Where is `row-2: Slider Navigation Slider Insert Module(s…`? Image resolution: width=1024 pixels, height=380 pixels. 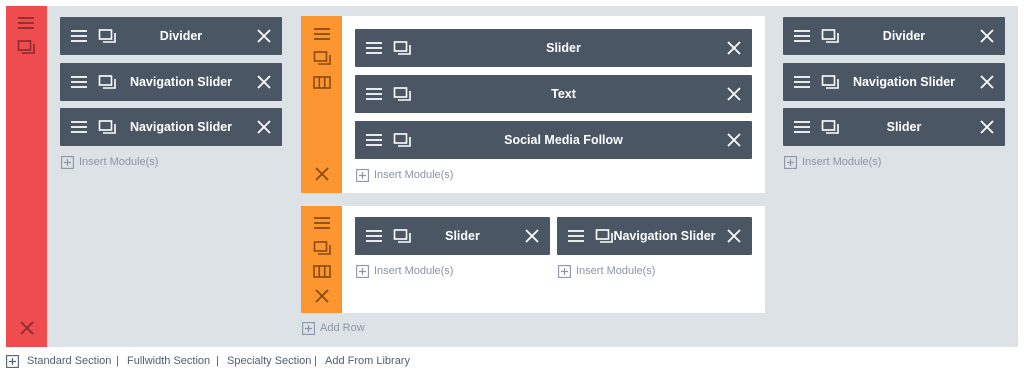
row-2: Slider Navigation Slider Insert Module(s… is located at coordinates (533, 259).